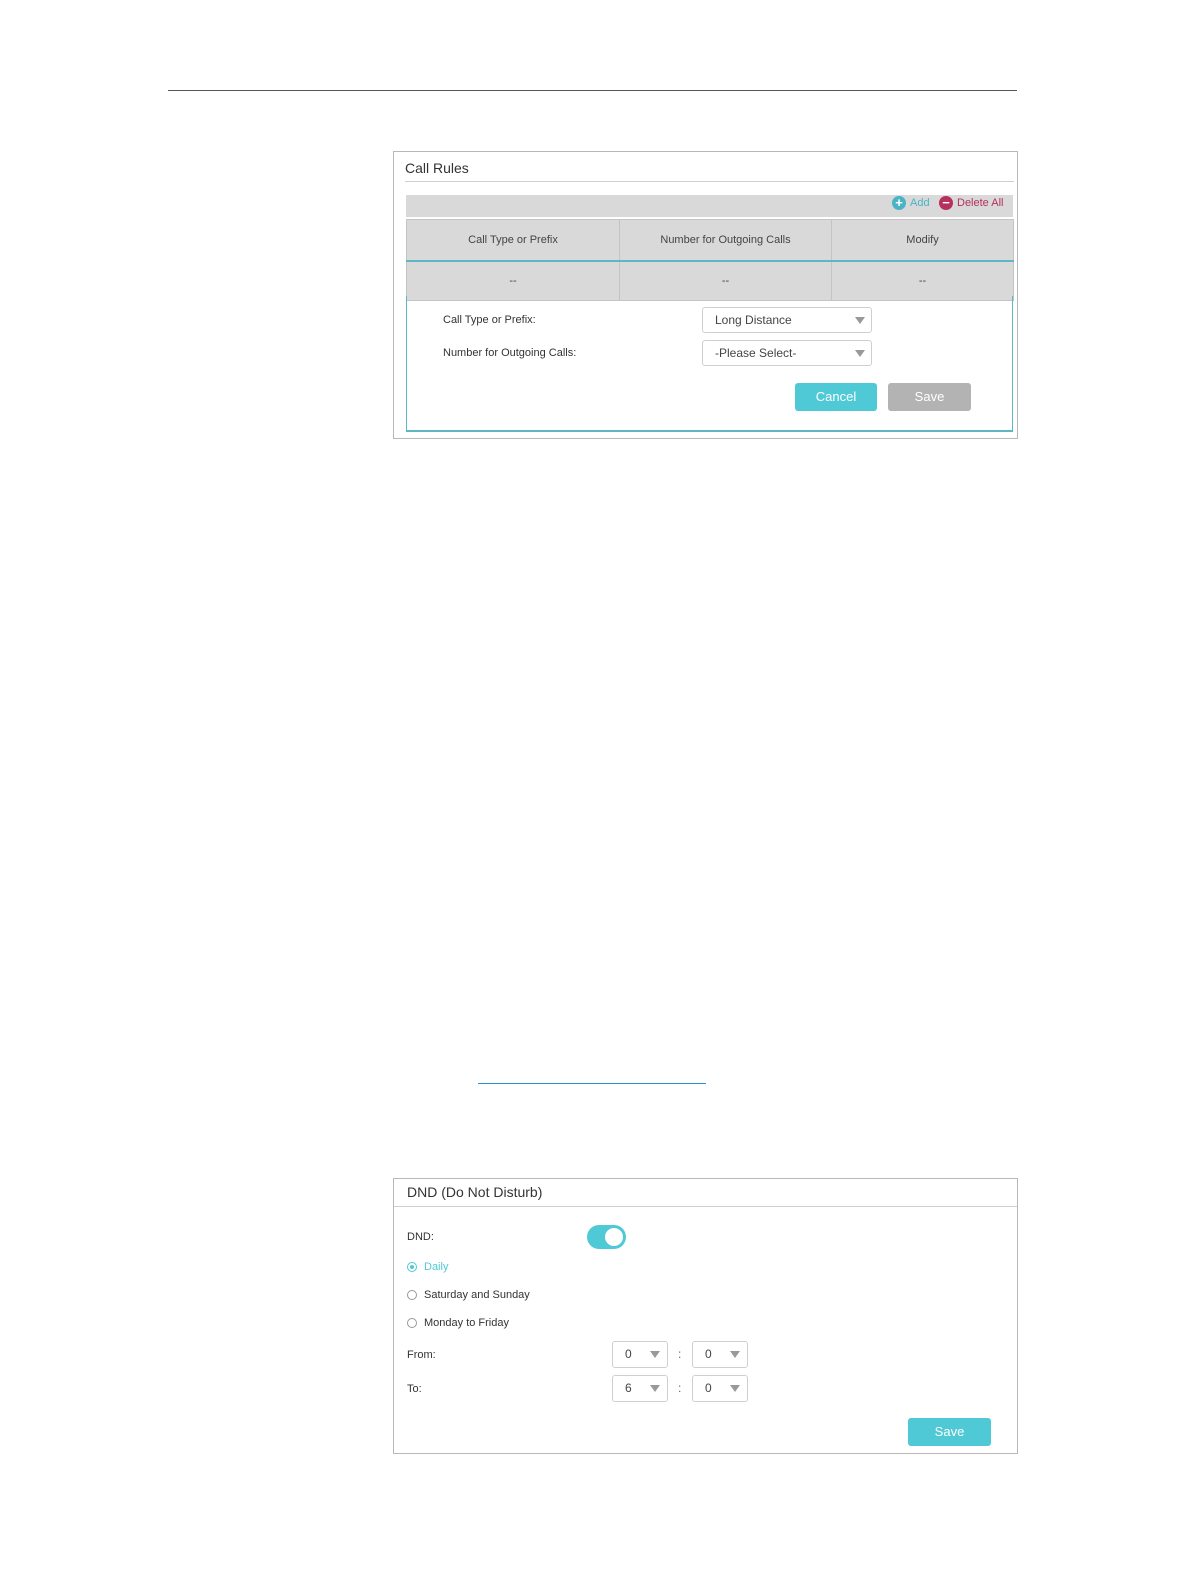  I want to click on page-header-rule, so click(592, 90).